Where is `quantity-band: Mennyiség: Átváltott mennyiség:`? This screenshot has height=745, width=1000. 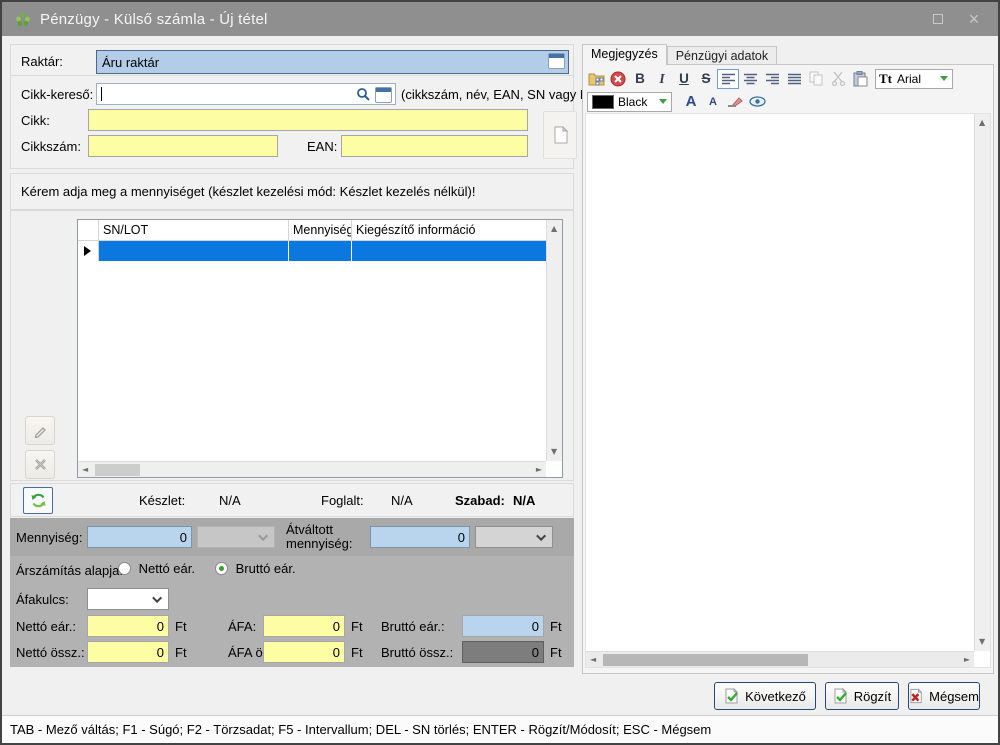 quantity-band: Mennyiség: Átváltott mennyiség: is located at coordinates (292, 537).